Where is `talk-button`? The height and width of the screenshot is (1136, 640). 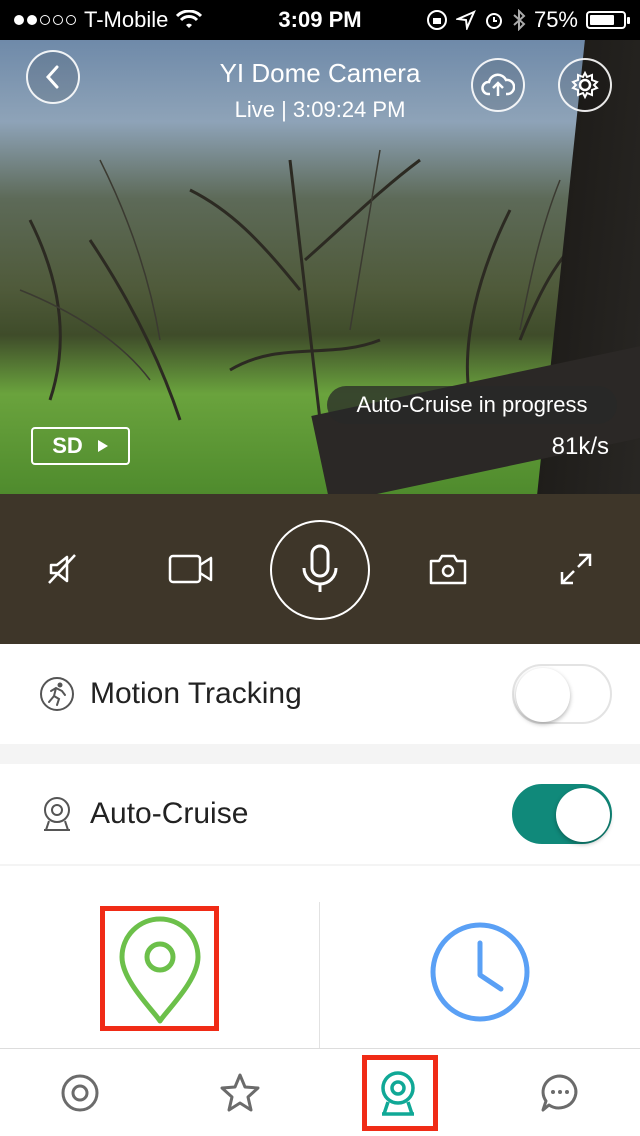 talk-button is located at coordinates (320, 570).